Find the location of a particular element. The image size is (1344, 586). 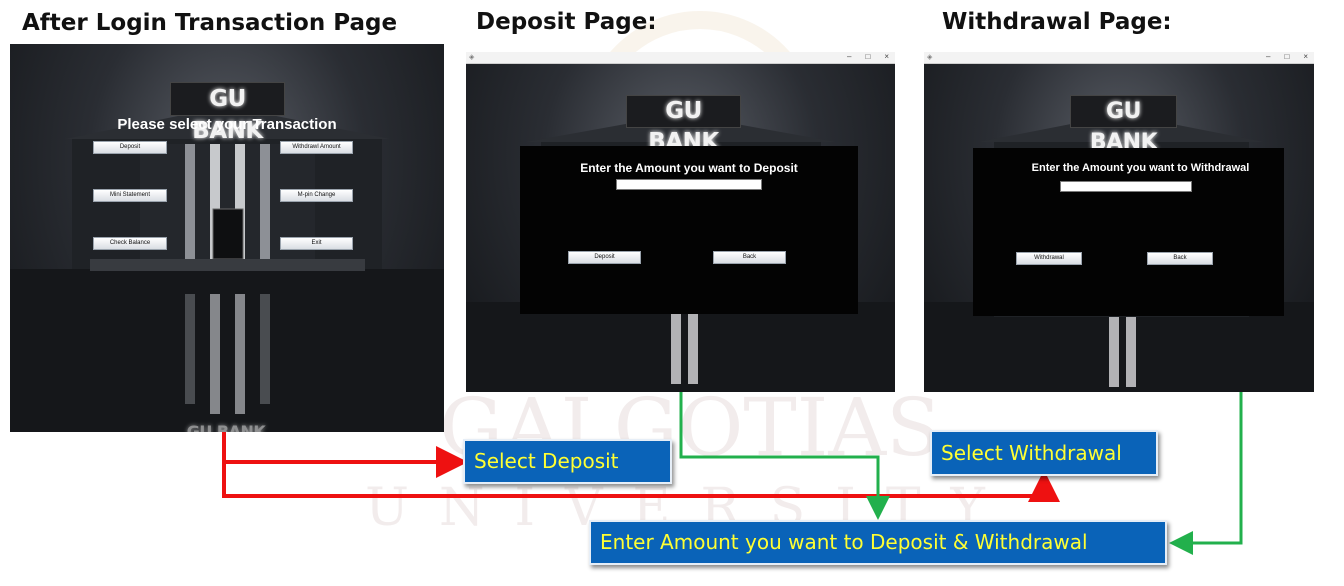

withdrawal-button: Withdrawal is located at coordinates (1049, 258).